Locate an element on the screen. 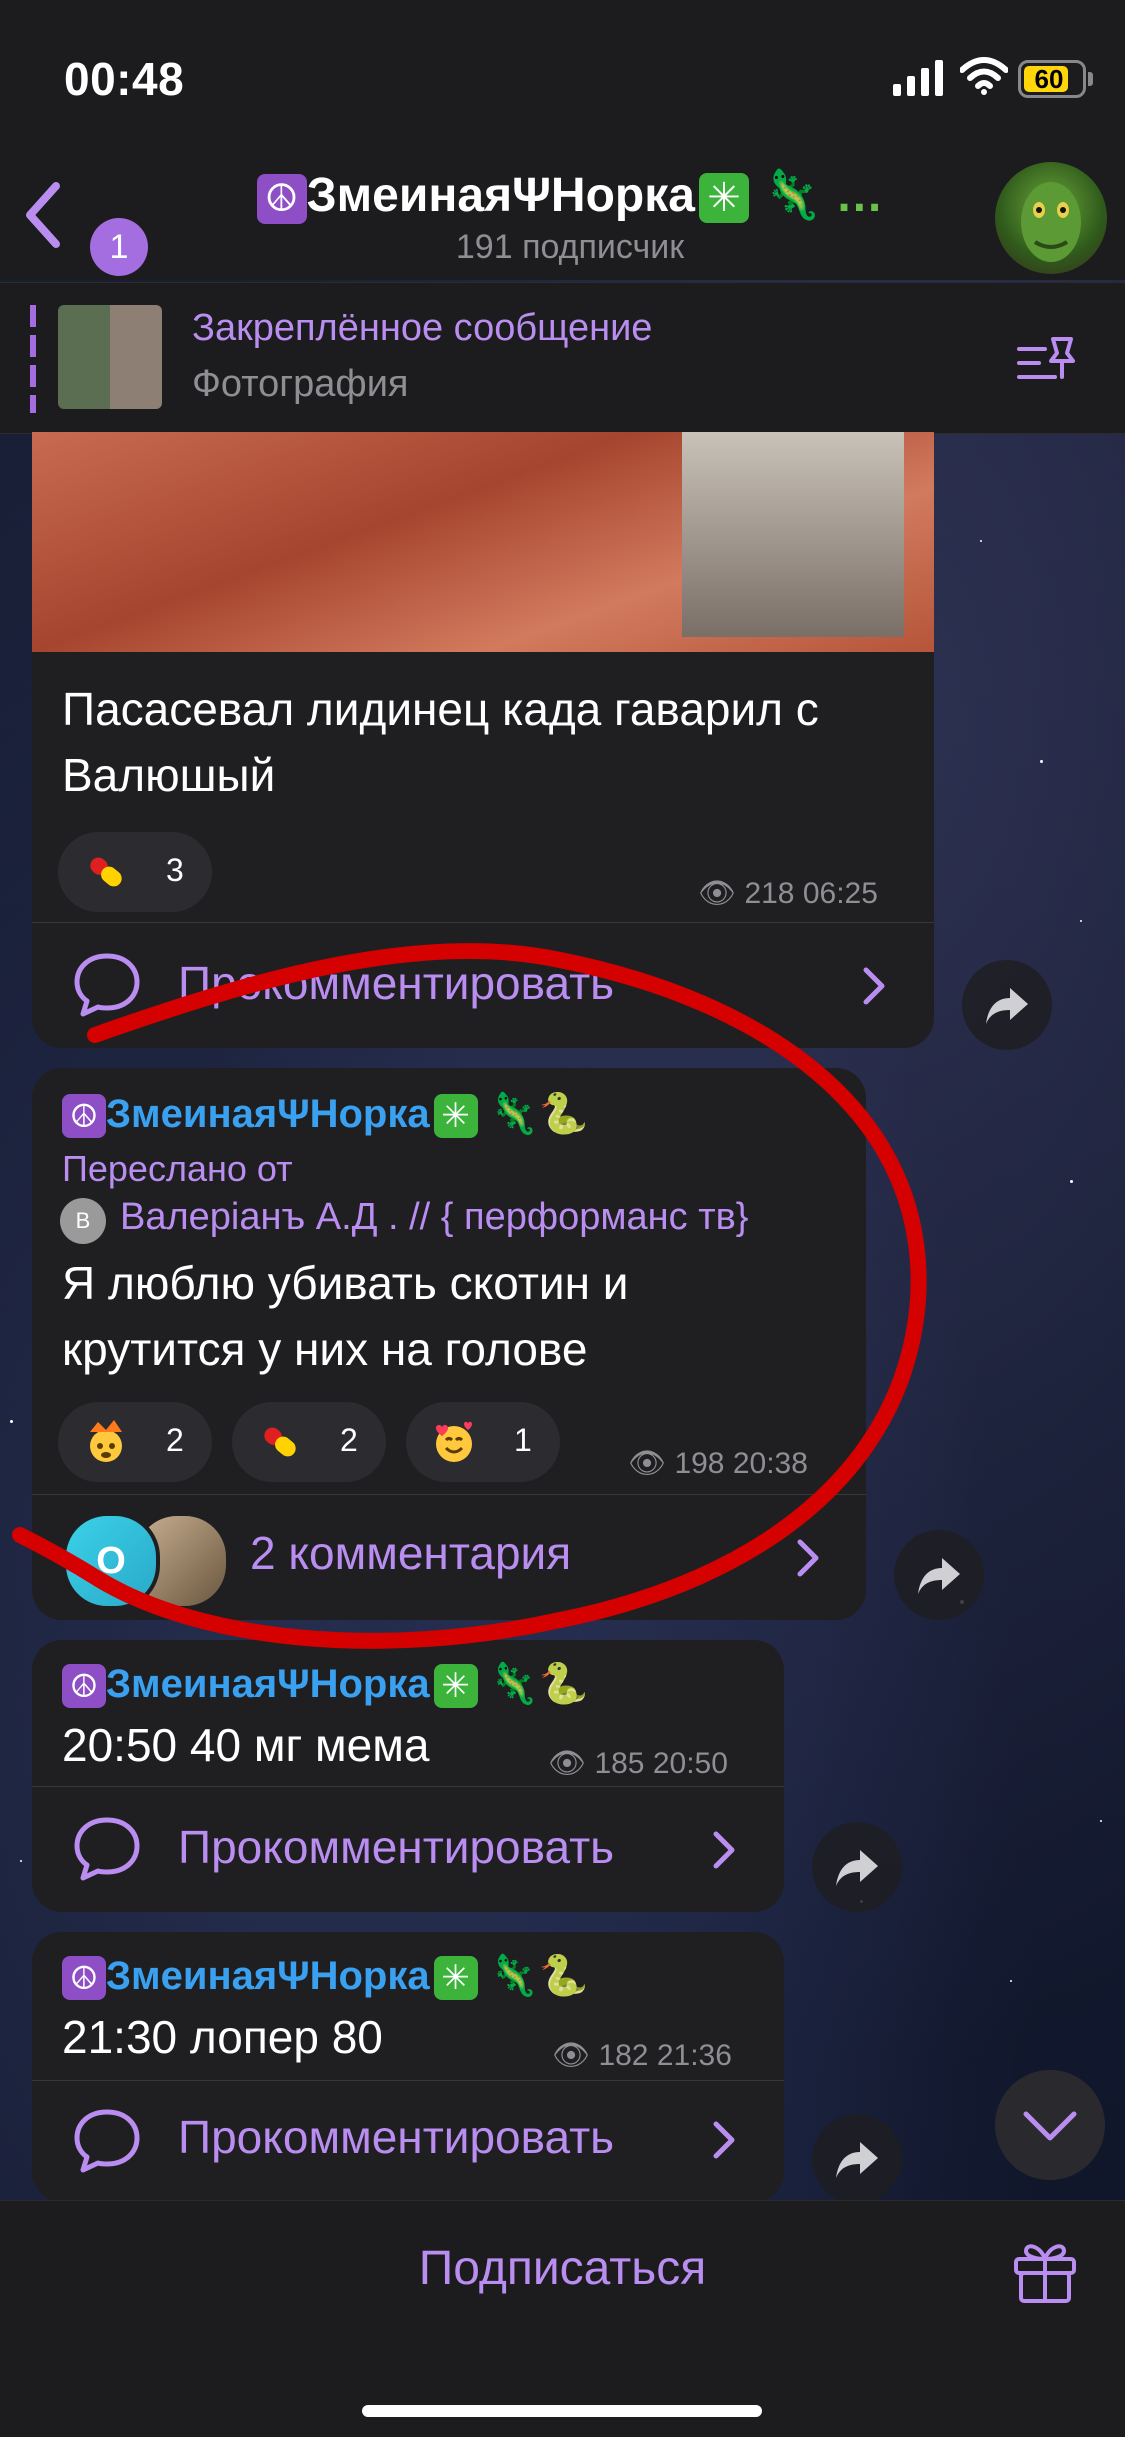  forwarded-avatar: В is located at coordinates (83, 1221).